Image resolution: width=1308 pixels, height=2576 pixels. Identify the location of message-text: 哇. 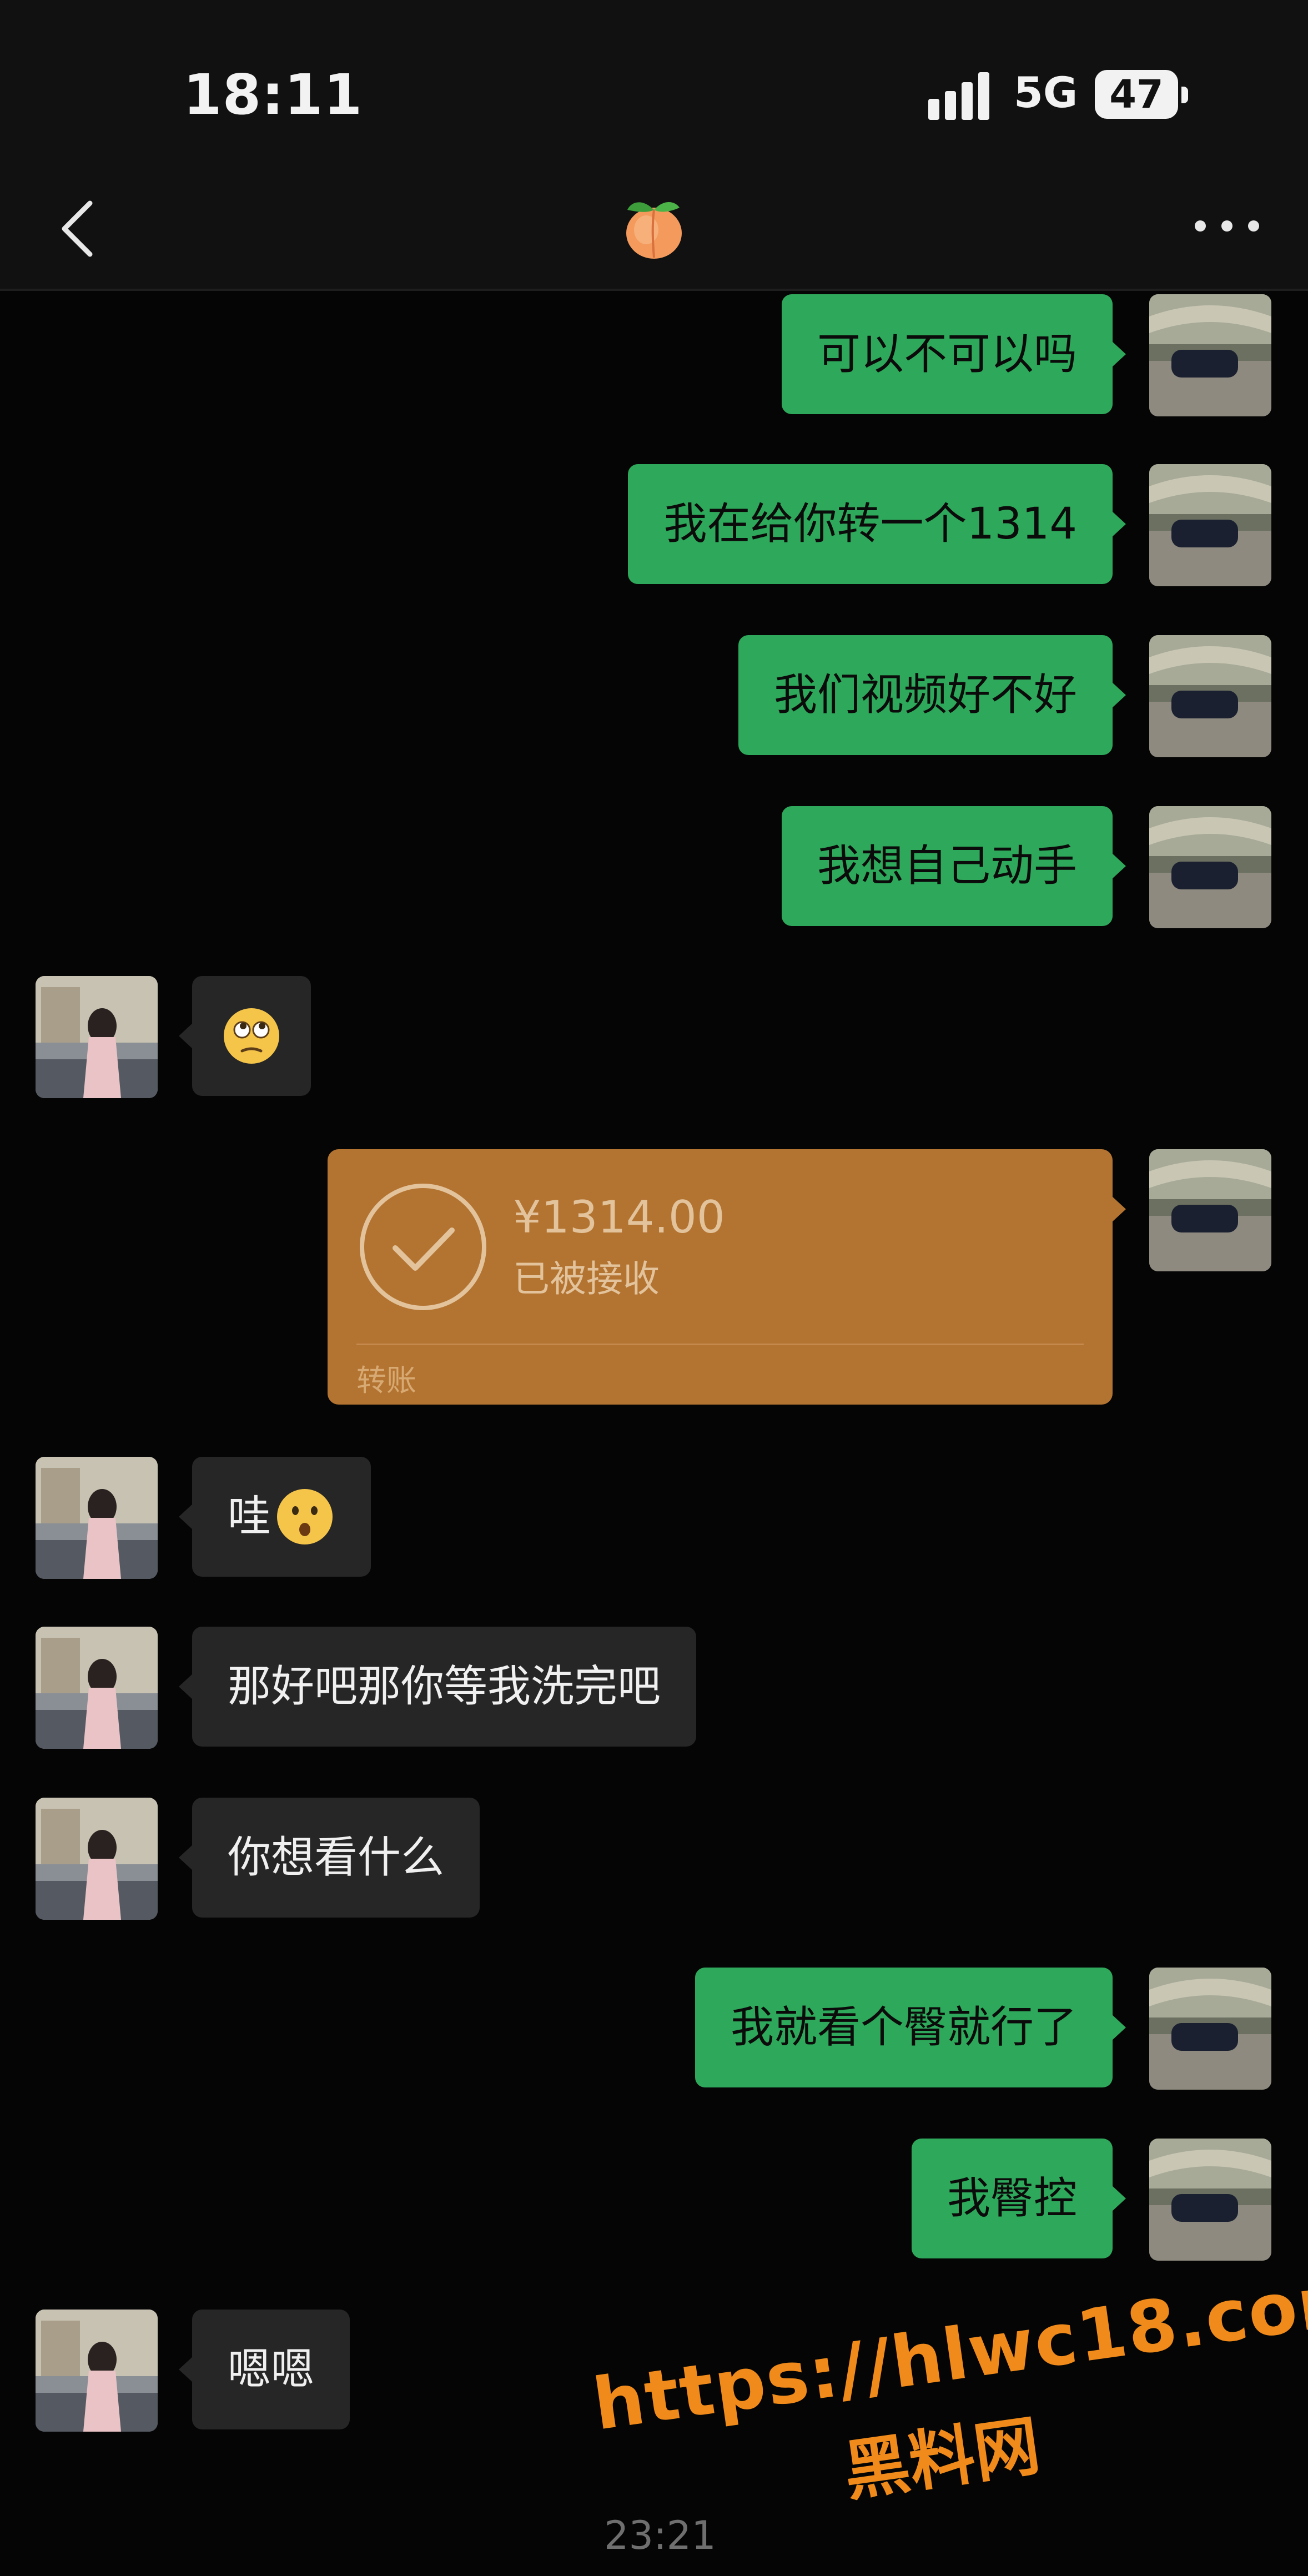
(250, 1517).